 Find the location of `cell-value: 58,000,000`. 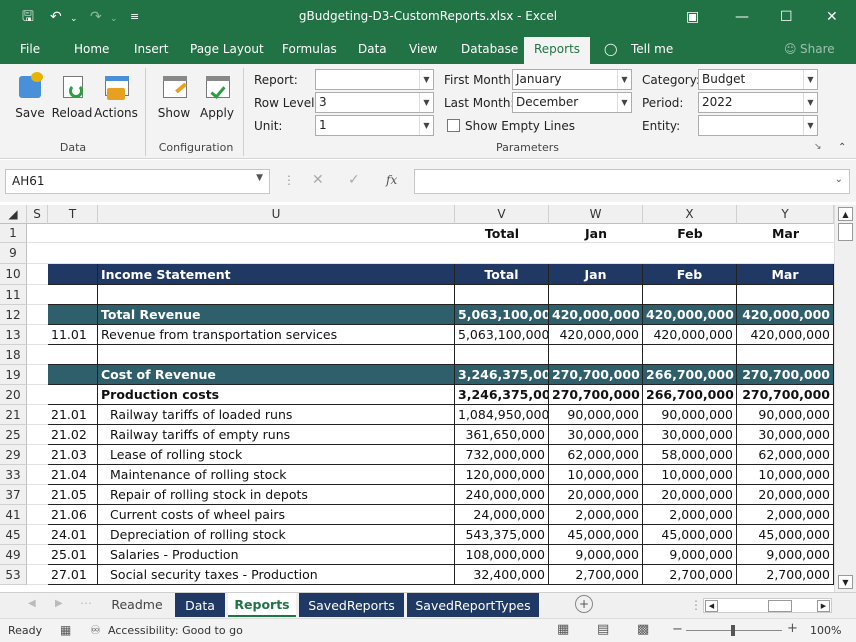

cell-value: 58,000,000 is located at coordinates (690, 455).